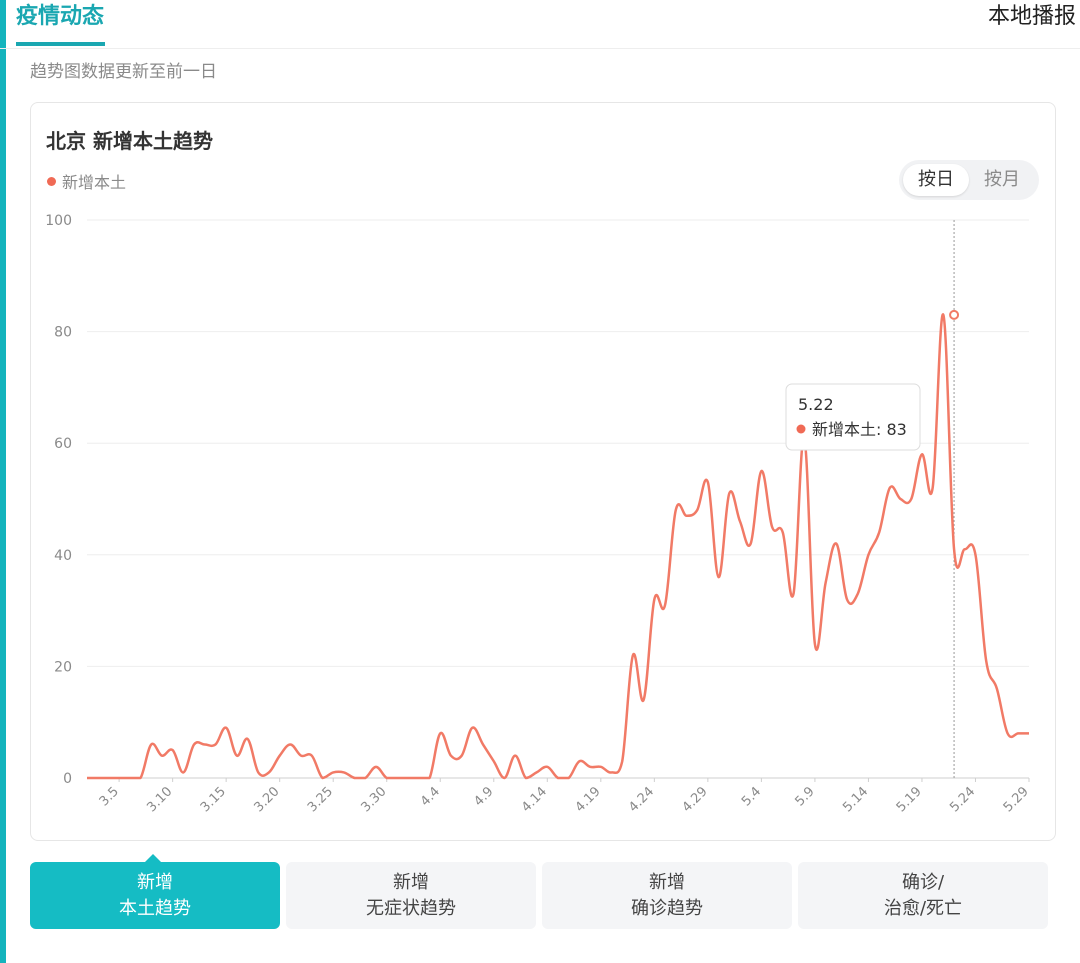 The image size is (1080, 963). I want to click on x-tick-label: 5.9, so click(805, 796).